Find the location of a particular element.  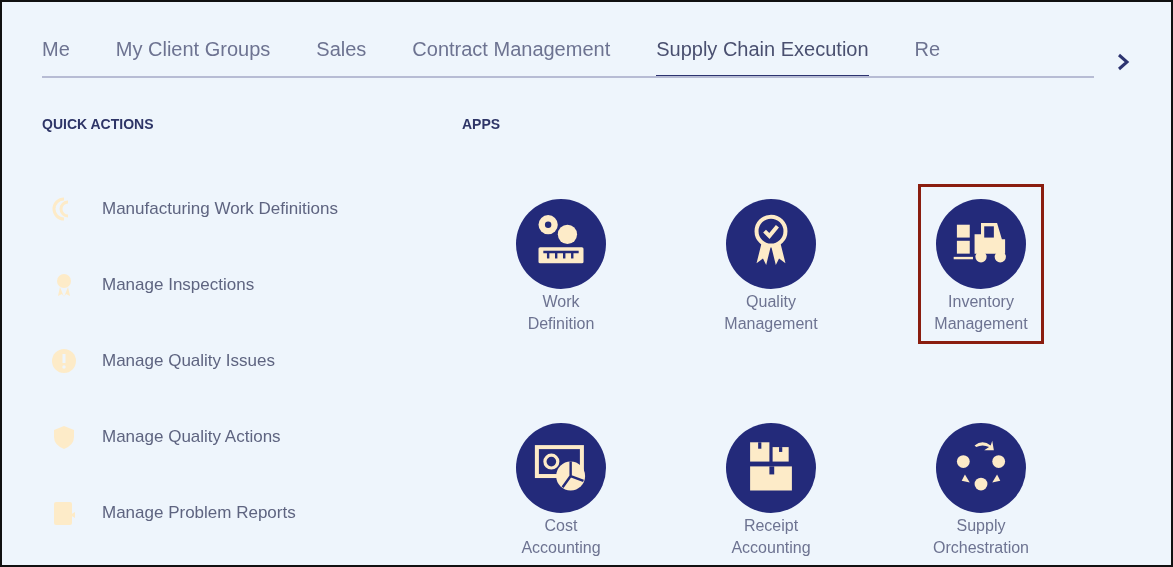

quick-action-link: Manage Quality Issues is located at coordinates (257, 361).